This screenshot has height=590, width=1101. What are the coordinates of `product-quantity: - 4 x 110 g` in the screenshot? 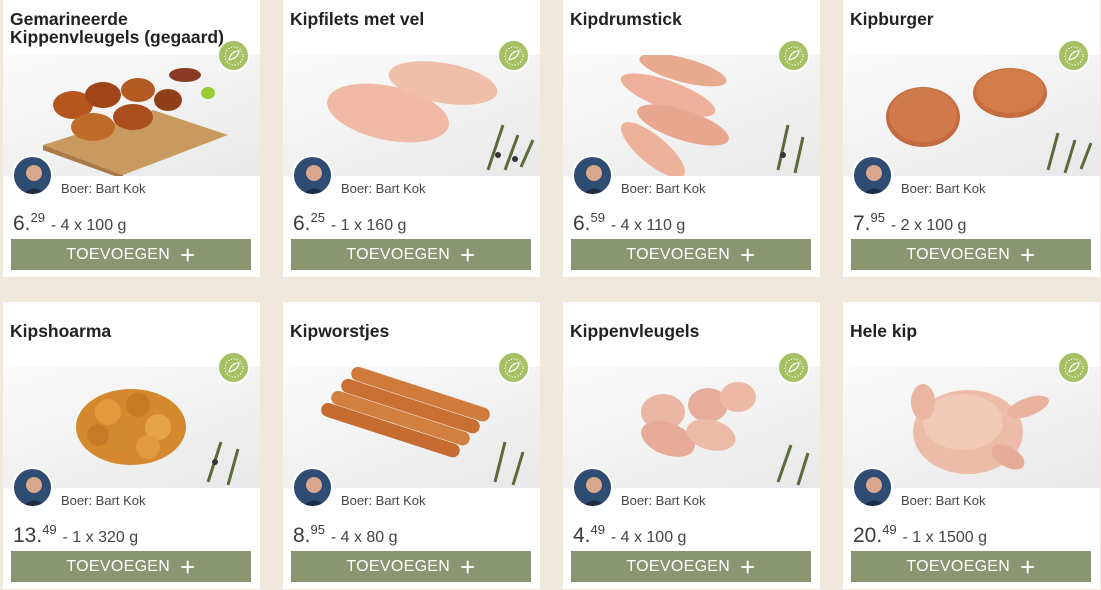 It's located at (648, 225).